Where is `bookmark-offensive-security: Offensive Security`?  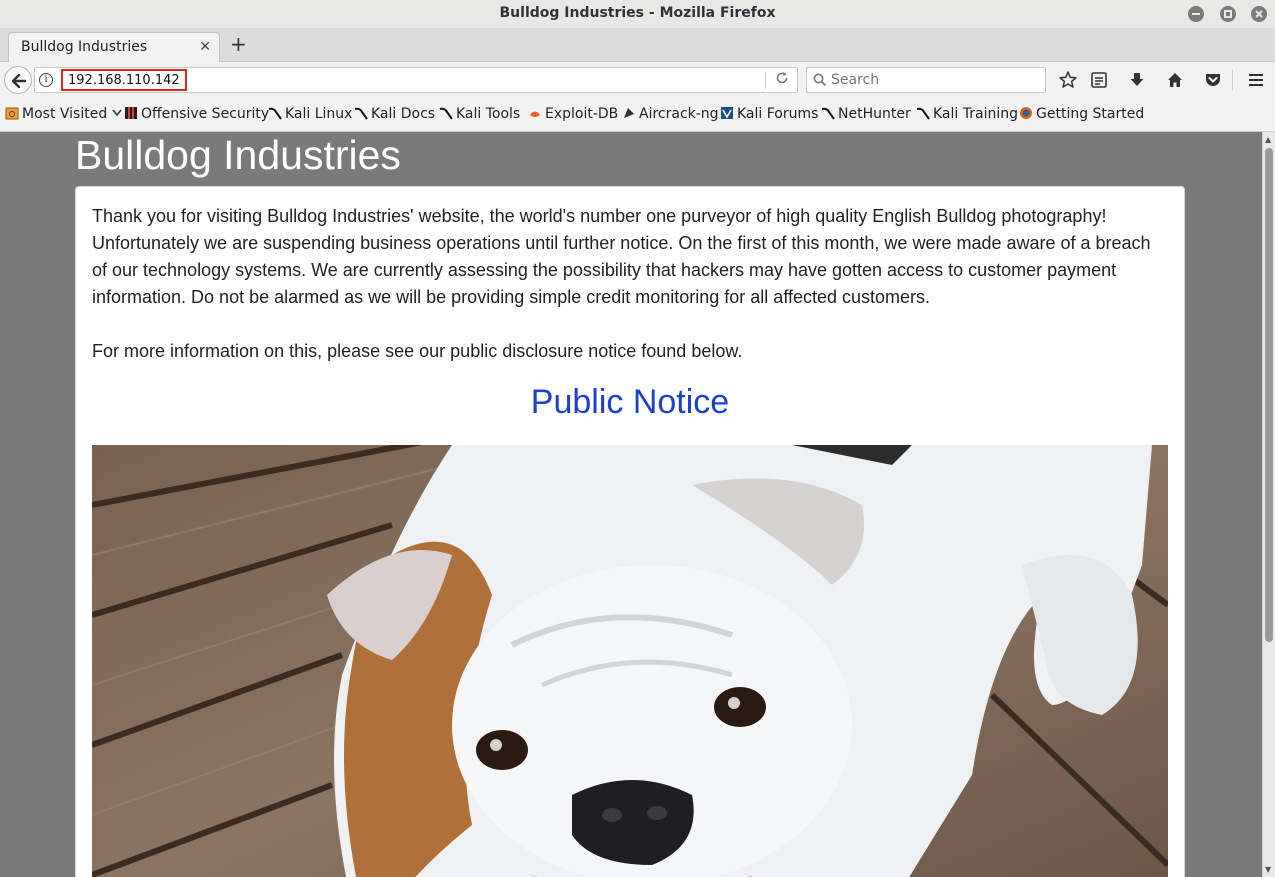
bookmark-offensive-security: Offensive Security is located at coordinates (196, 114).